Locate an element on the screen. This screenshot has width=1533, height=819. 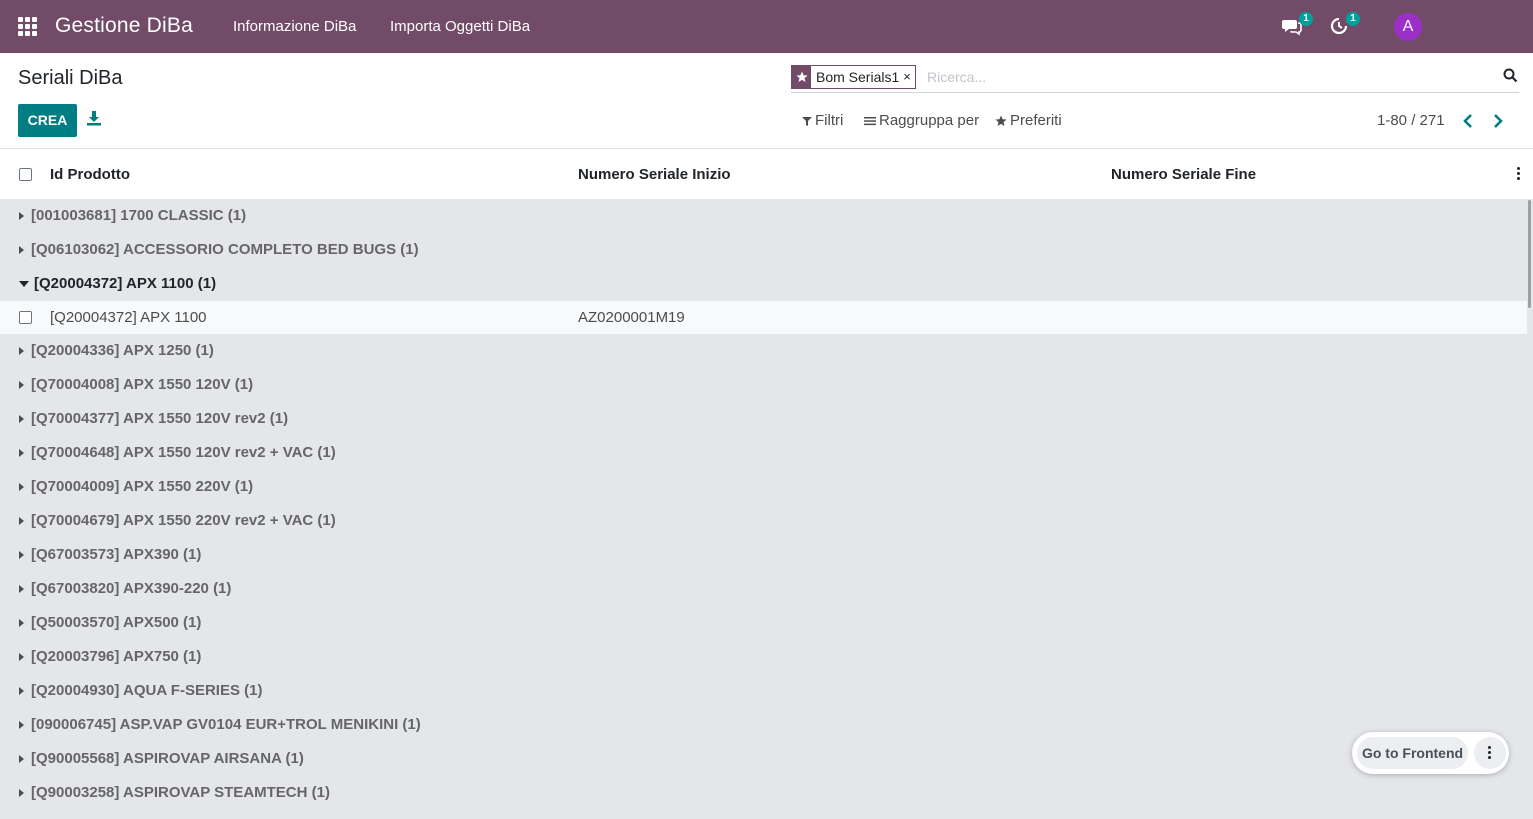
groupby-label: Raggruppa per is located at coordinates (929, 120).